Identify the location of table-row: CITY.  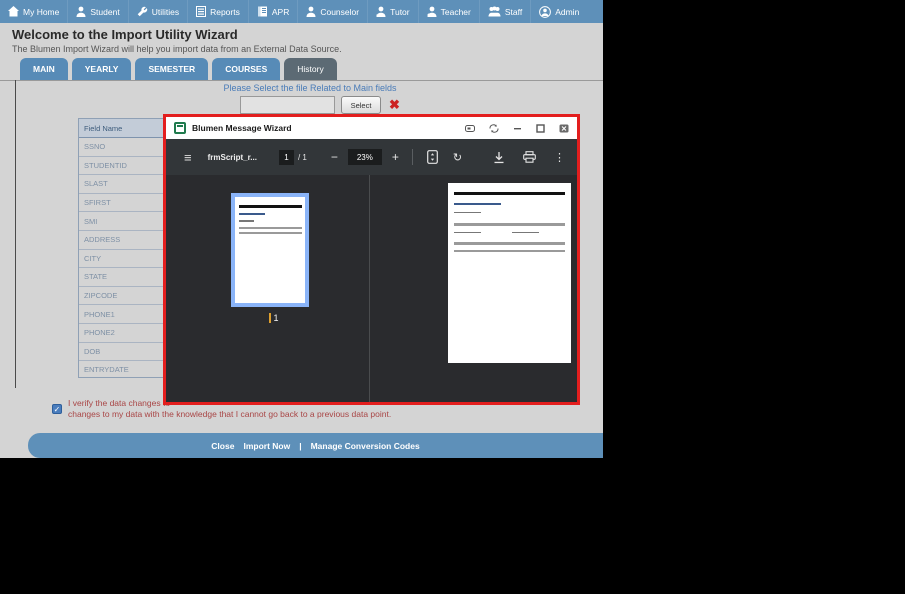
(121, 259).